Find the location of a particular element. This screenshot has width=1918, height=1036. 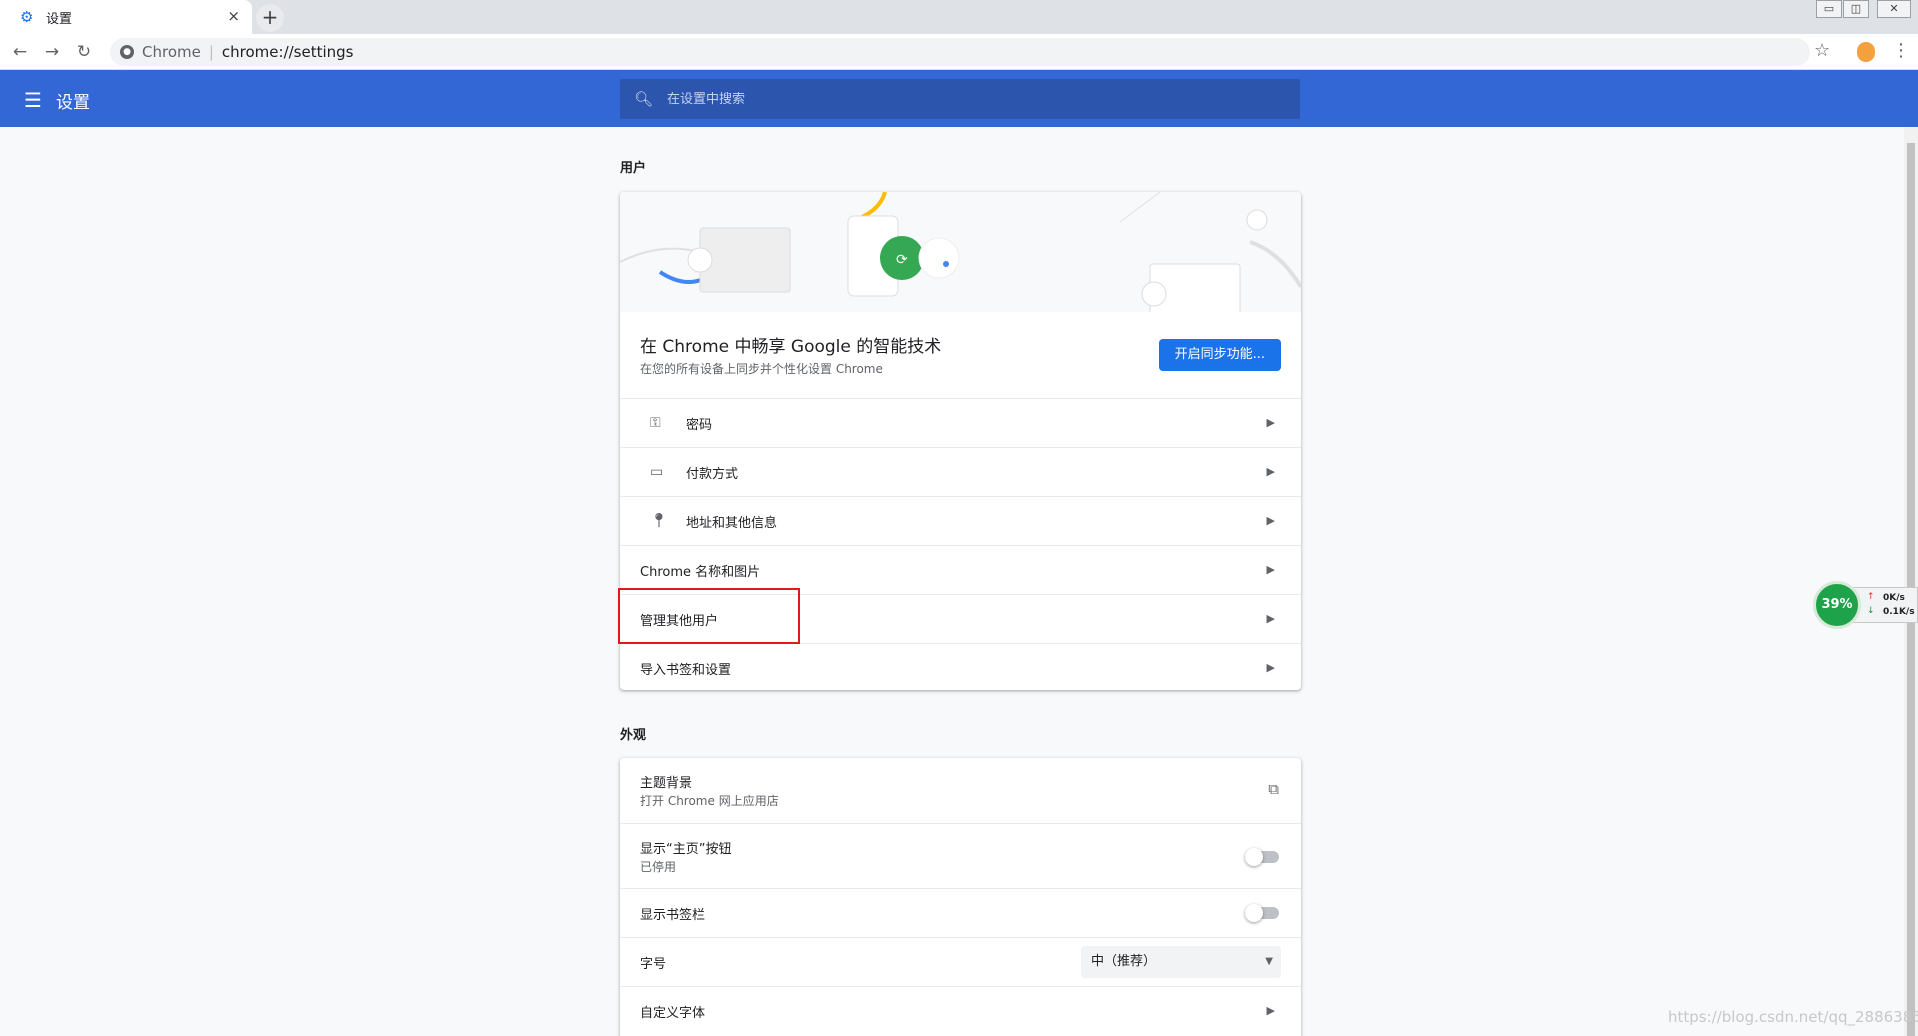

upload-speed: 0K/s is located at coordinates (1894, 598).